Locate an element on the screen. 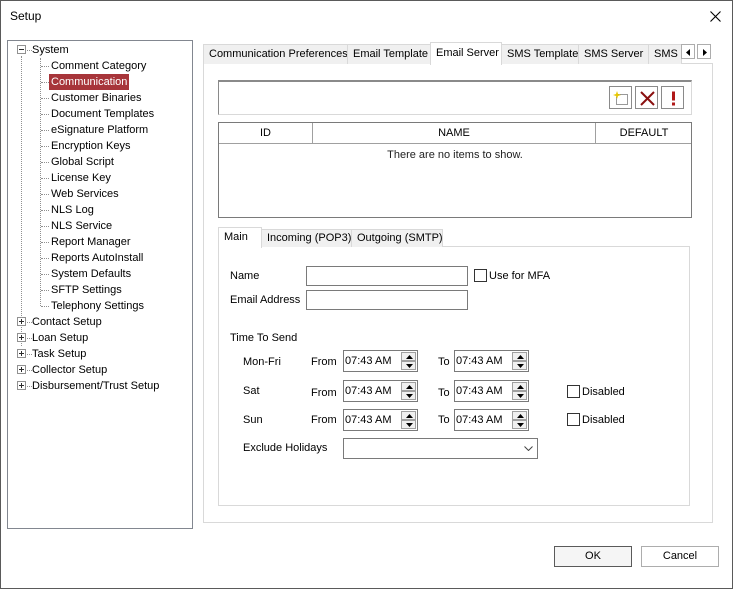  tab-email-server: Email Server is located at coordinates (466, 53).